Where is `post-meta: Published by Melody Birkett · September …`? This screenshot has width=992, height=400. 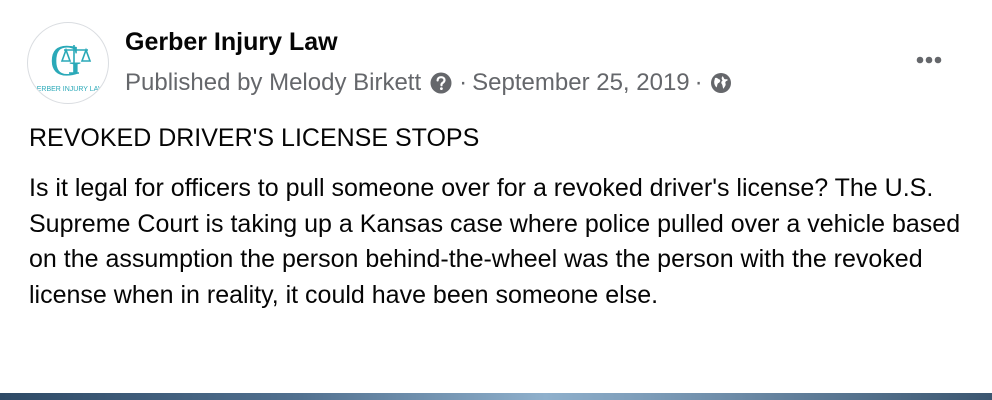 post-meta: Published by Melody Birkett · September … is located at coordinates (428, 83).